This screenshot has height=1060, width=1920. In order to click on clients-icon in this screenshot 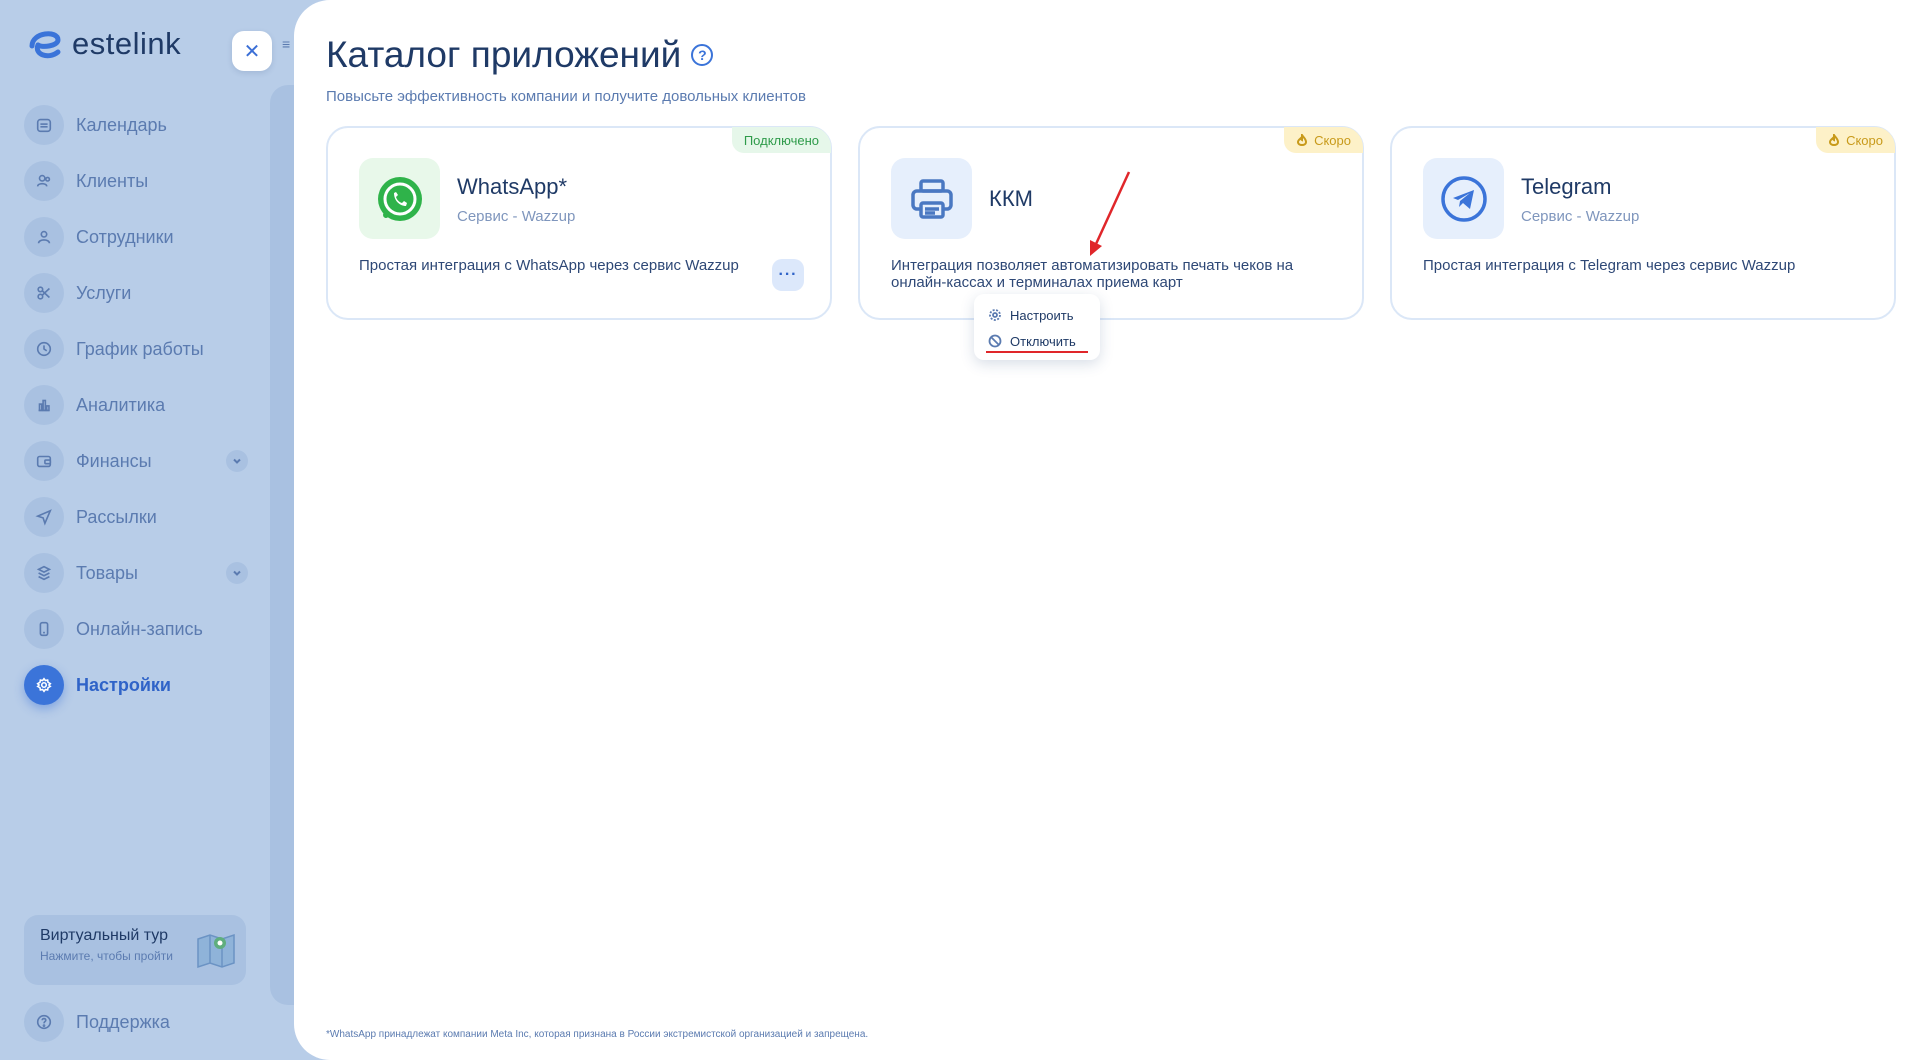, I will do `click(44, 181)`.